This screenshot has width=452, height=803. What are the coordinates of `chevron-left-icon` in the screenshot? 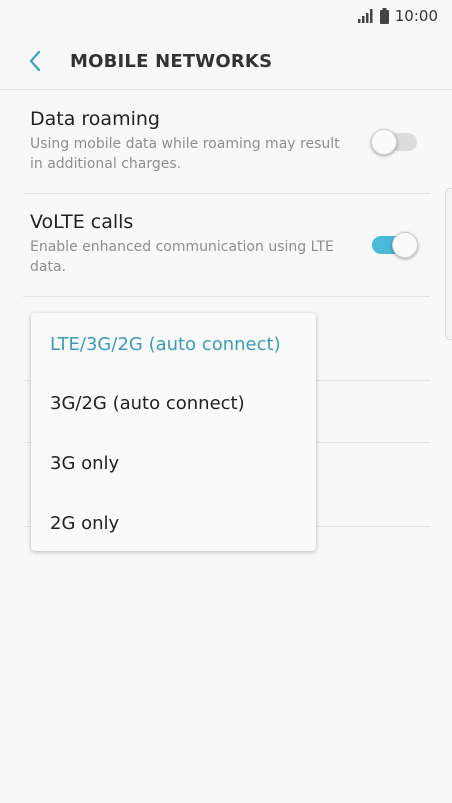 It's located at (35, 61).